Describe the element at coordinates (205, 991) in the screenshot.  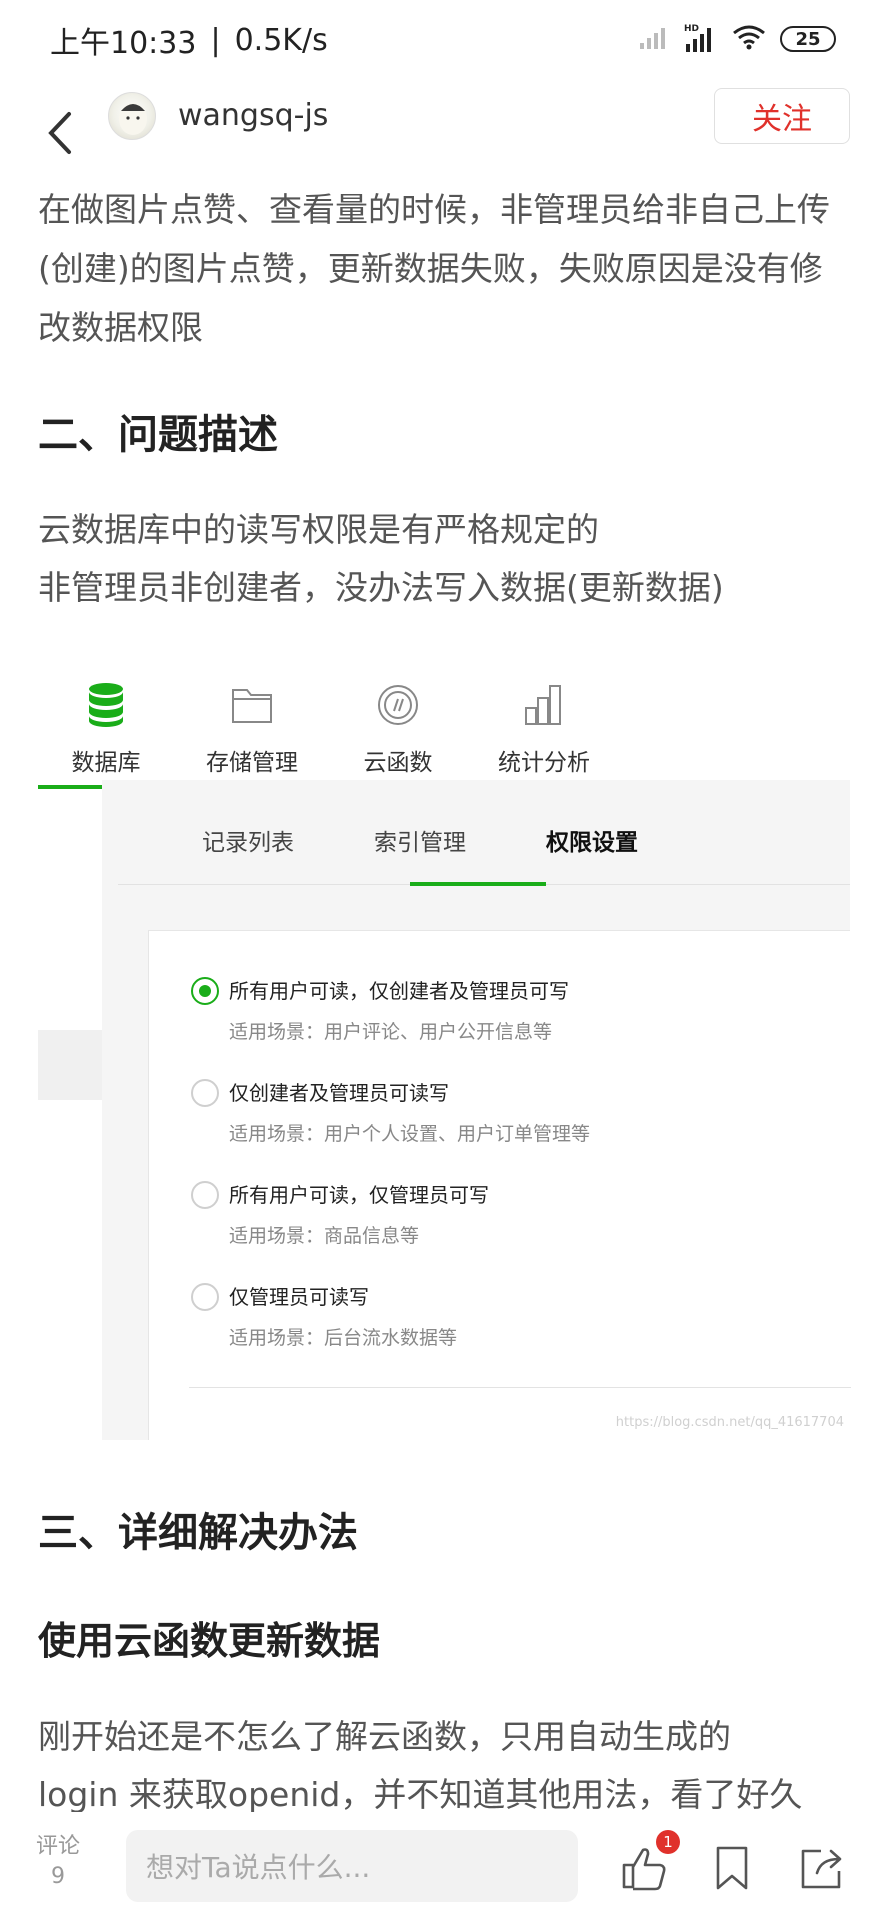
I see `radio-checked` at that location.